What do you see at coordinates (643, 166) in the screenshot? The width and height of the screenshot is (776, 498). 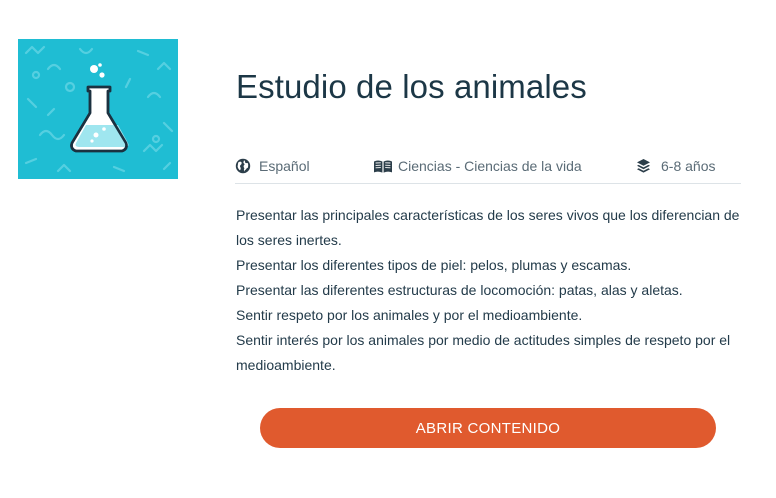 I see `layers-icon` at bounding box center [643, 166].